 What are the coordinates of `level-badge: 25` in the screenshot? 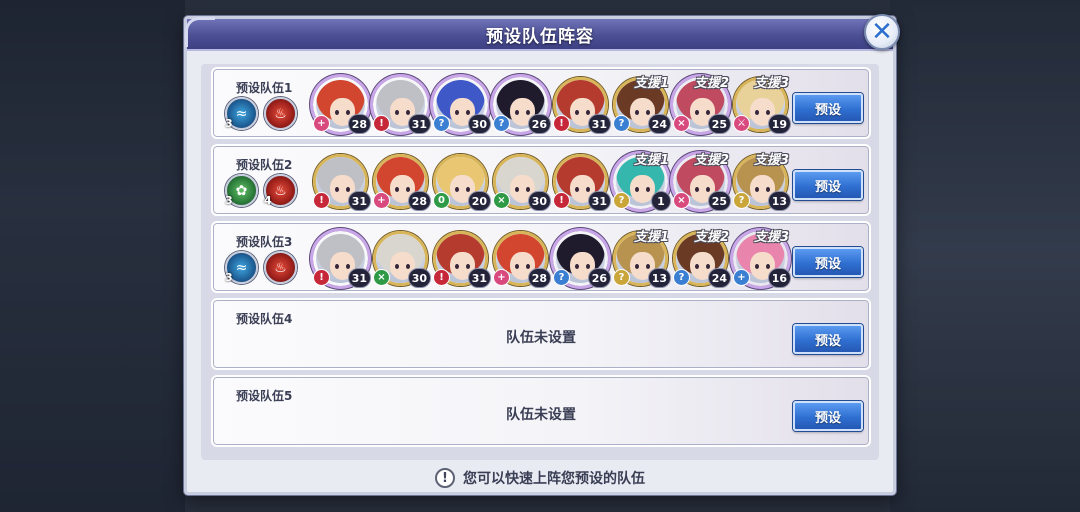 It's located at (719, 124).